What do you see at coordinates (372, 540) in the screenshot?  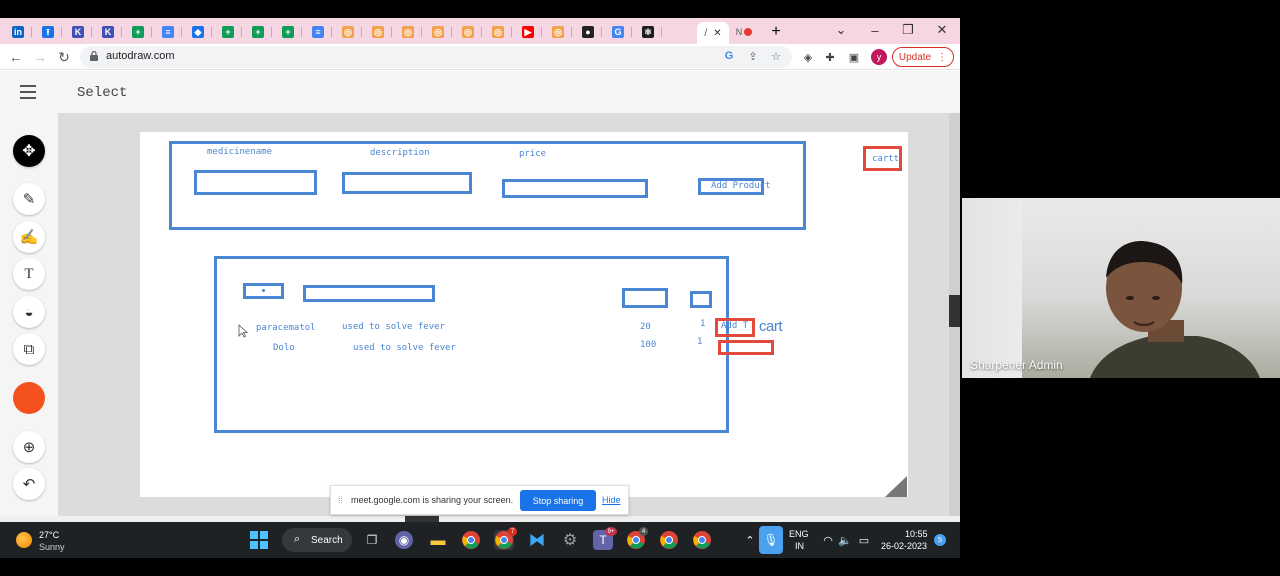 I see `task-view-icon: ❐` at bounding box center [372, 540].